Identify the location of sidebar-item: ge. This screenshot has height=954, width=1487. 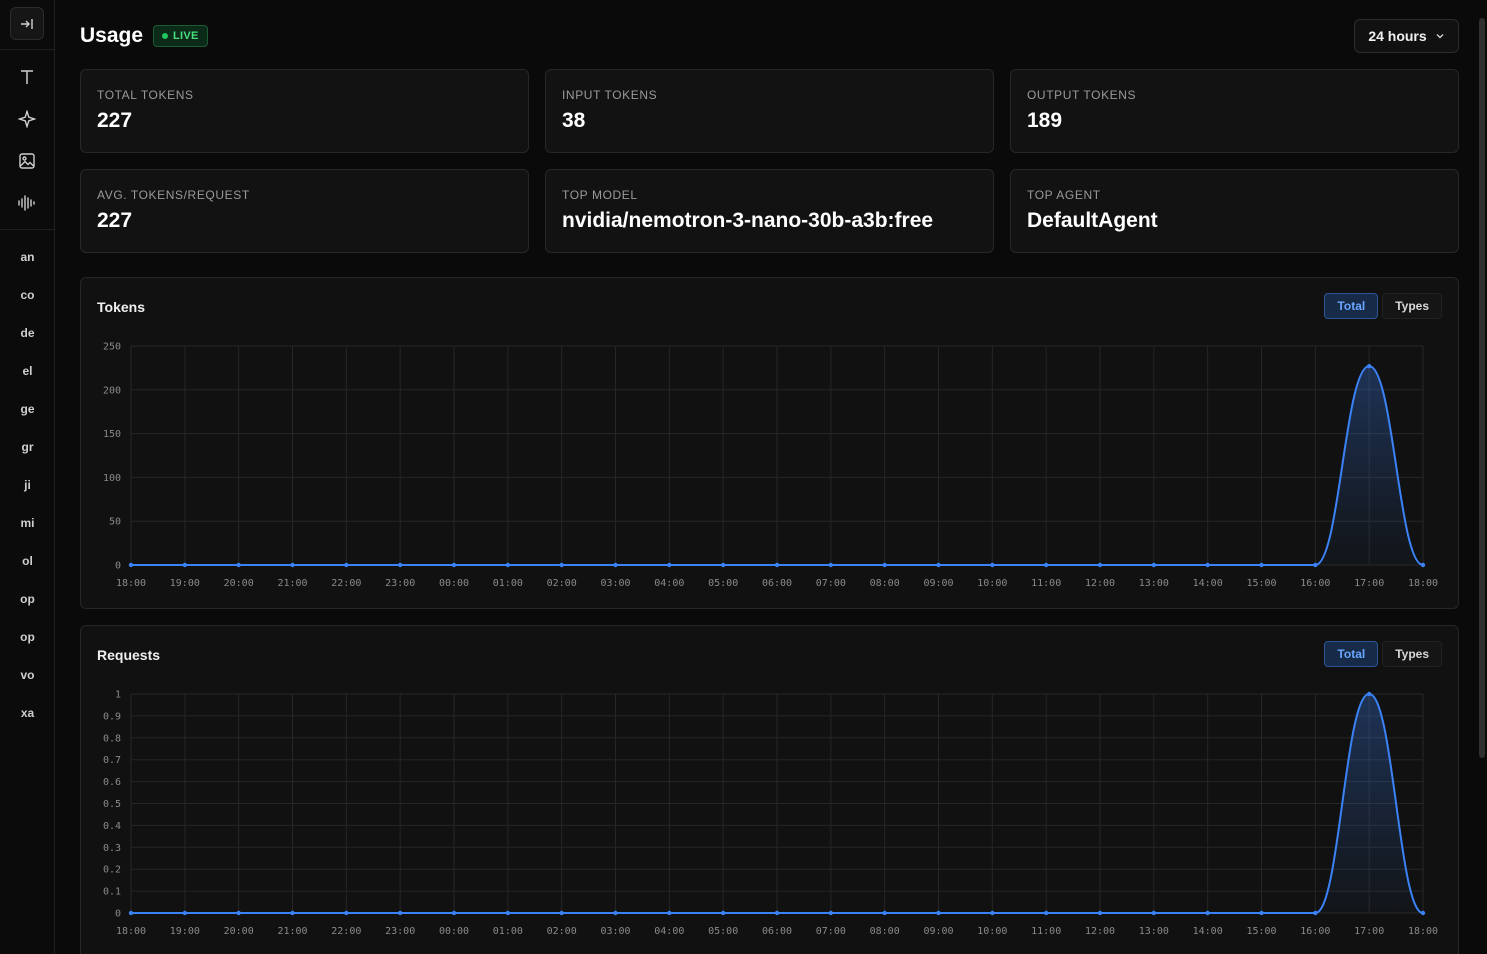
(27, 409).